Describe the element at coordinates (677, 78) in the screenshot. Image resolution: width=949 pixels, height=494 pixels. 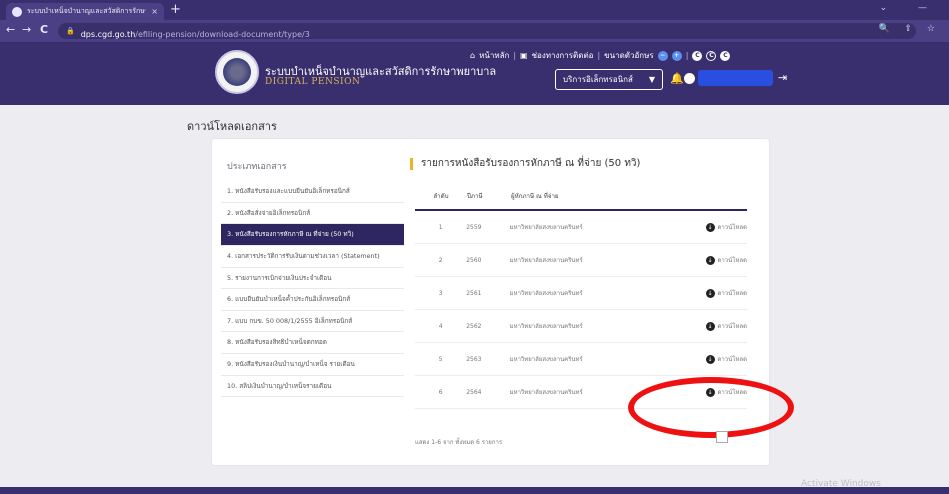
I see `bell-icon: 🔔` at that location.